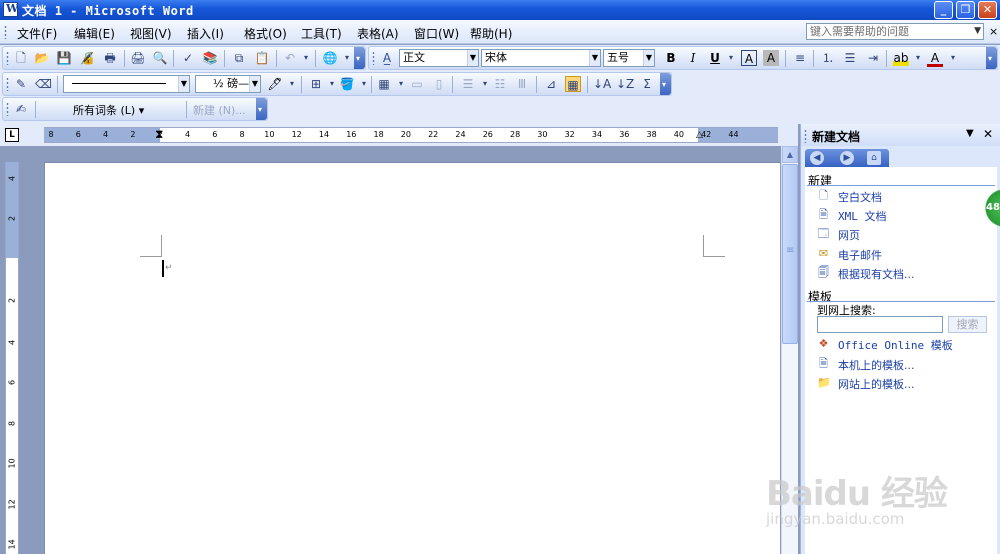 Image resolution: width=1000 pixels, height=554 pixels. I want to click on back-icon: ◀, so click(817, 158).